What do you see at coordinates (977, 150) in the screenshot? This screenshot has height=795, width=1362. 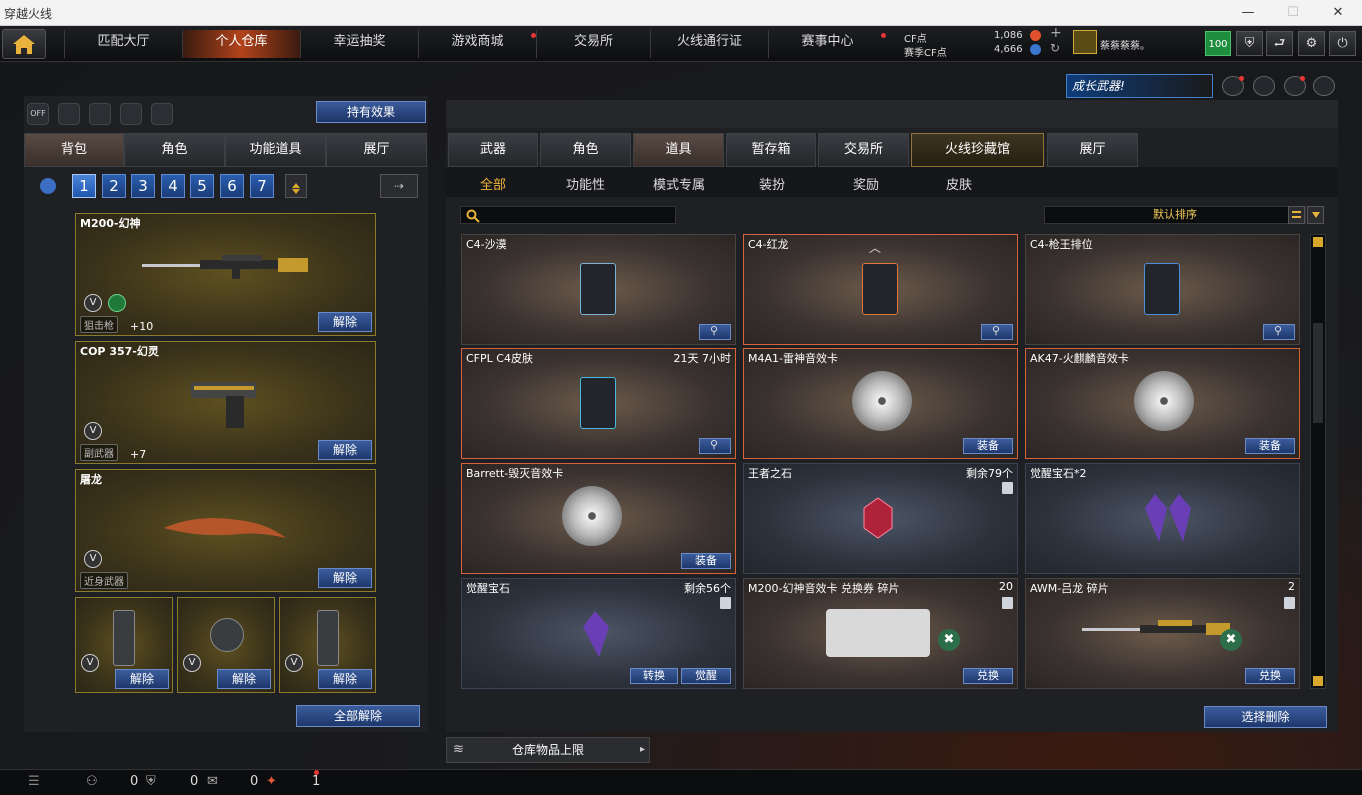 I see `tab-collection: 火线珍藏馆` at bounding box center [977, 150].